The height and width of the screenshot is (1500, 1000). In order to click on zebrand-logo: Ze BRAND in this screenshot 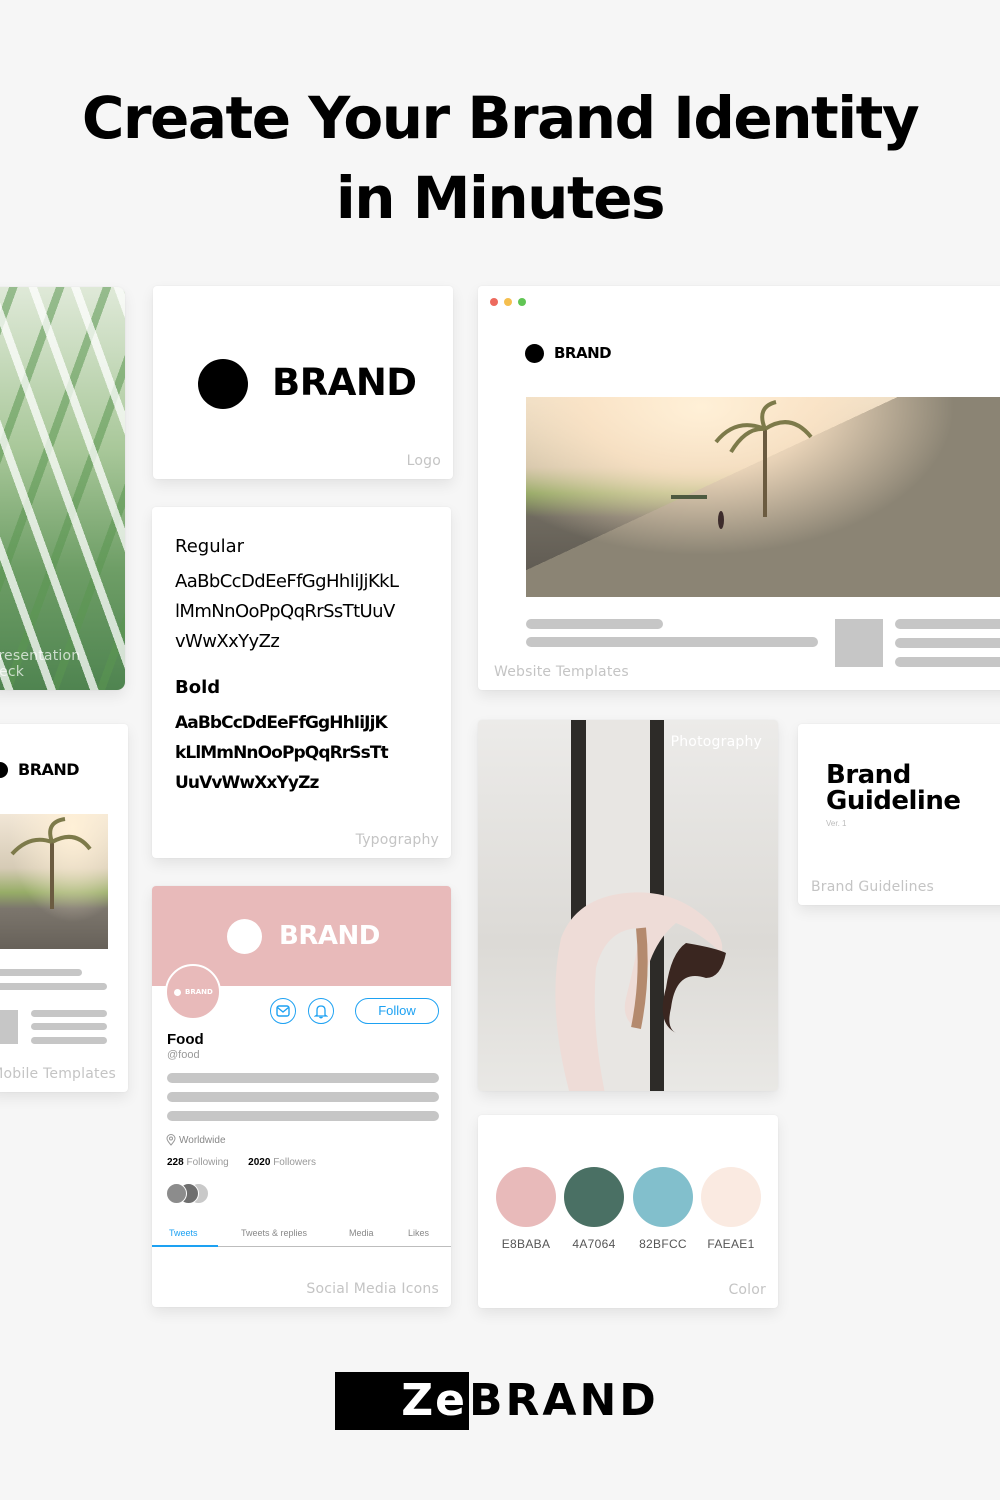, I will do `click(497, 1401)`.